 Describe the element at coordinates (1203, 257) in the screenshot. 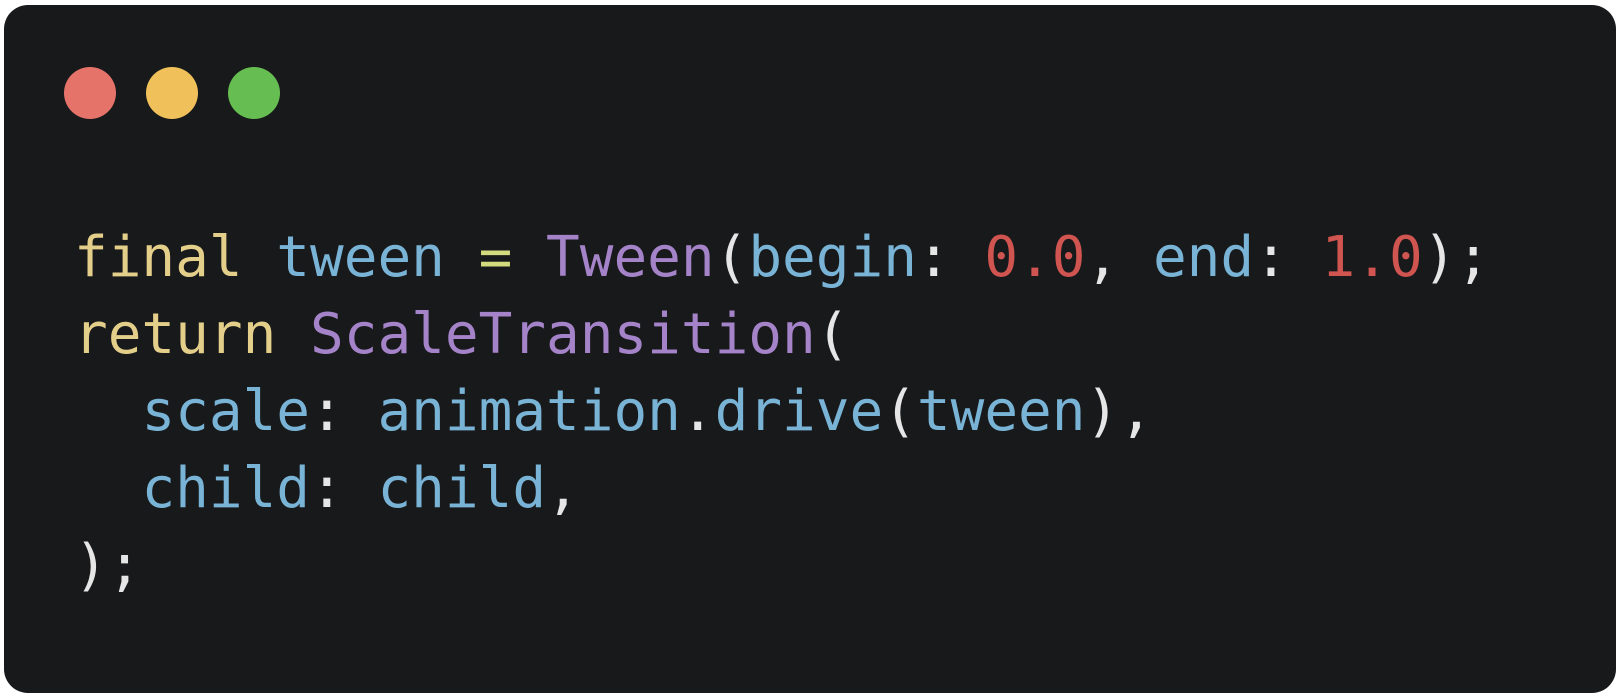

I see `code-token-identifier: end` at that location.